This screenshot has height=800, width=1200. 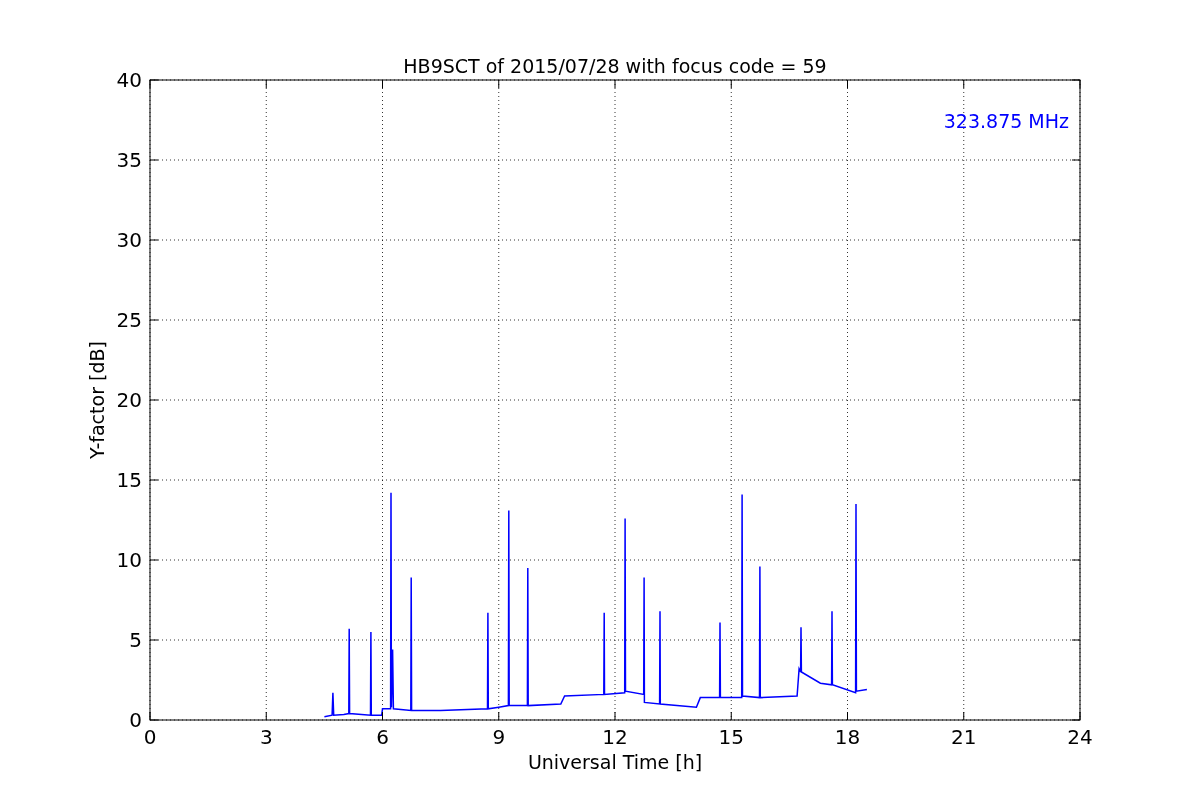 What do you see at coordinates (847, 737) in the screenshot?
I see `x-tick-label: 18` at bounding box center [847, 737].